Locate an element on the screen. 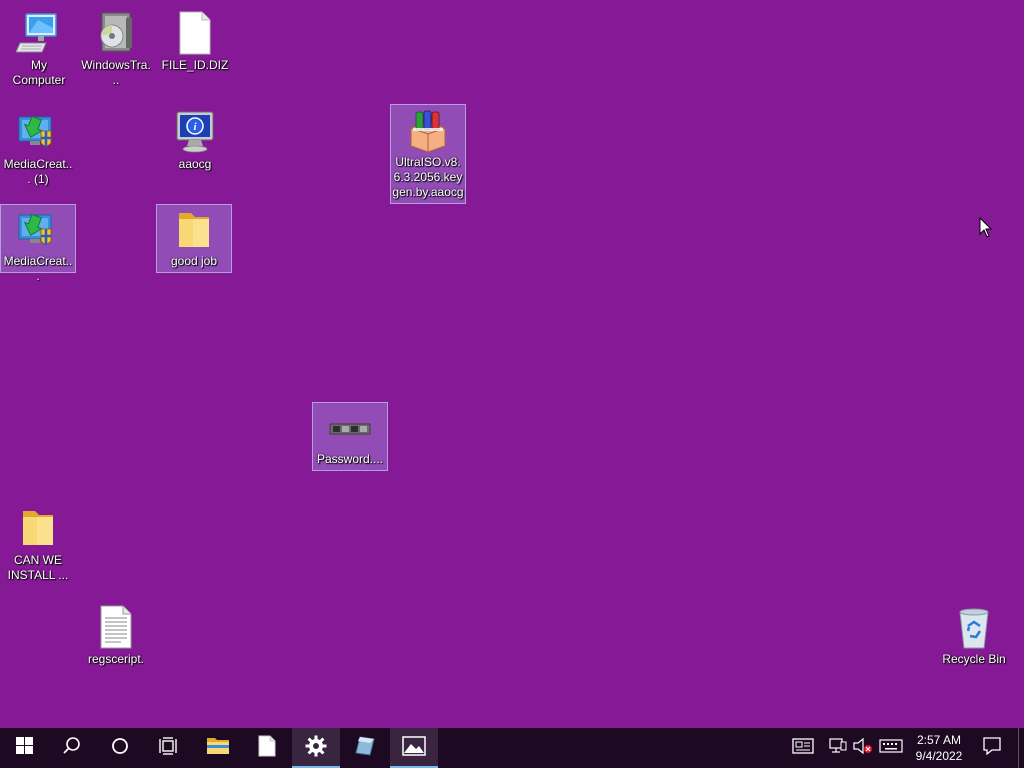 This screenshot has height=768, width=1024. desktop-icon-aaocg: i aaocg is located at coordinates (195, 140).